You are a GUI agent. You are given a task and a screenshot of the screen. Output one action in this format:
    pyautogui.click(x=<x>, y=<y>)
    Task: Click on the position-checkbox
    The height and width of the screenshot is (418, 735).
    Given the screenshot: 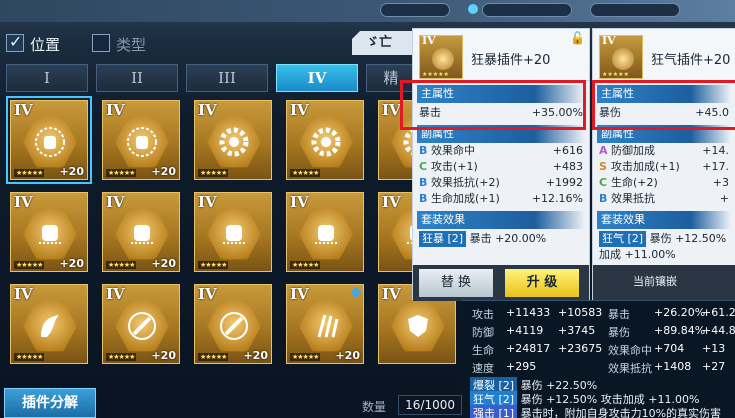 What is the action you would take?
    pyautogui.click(x=15, y=42)
    